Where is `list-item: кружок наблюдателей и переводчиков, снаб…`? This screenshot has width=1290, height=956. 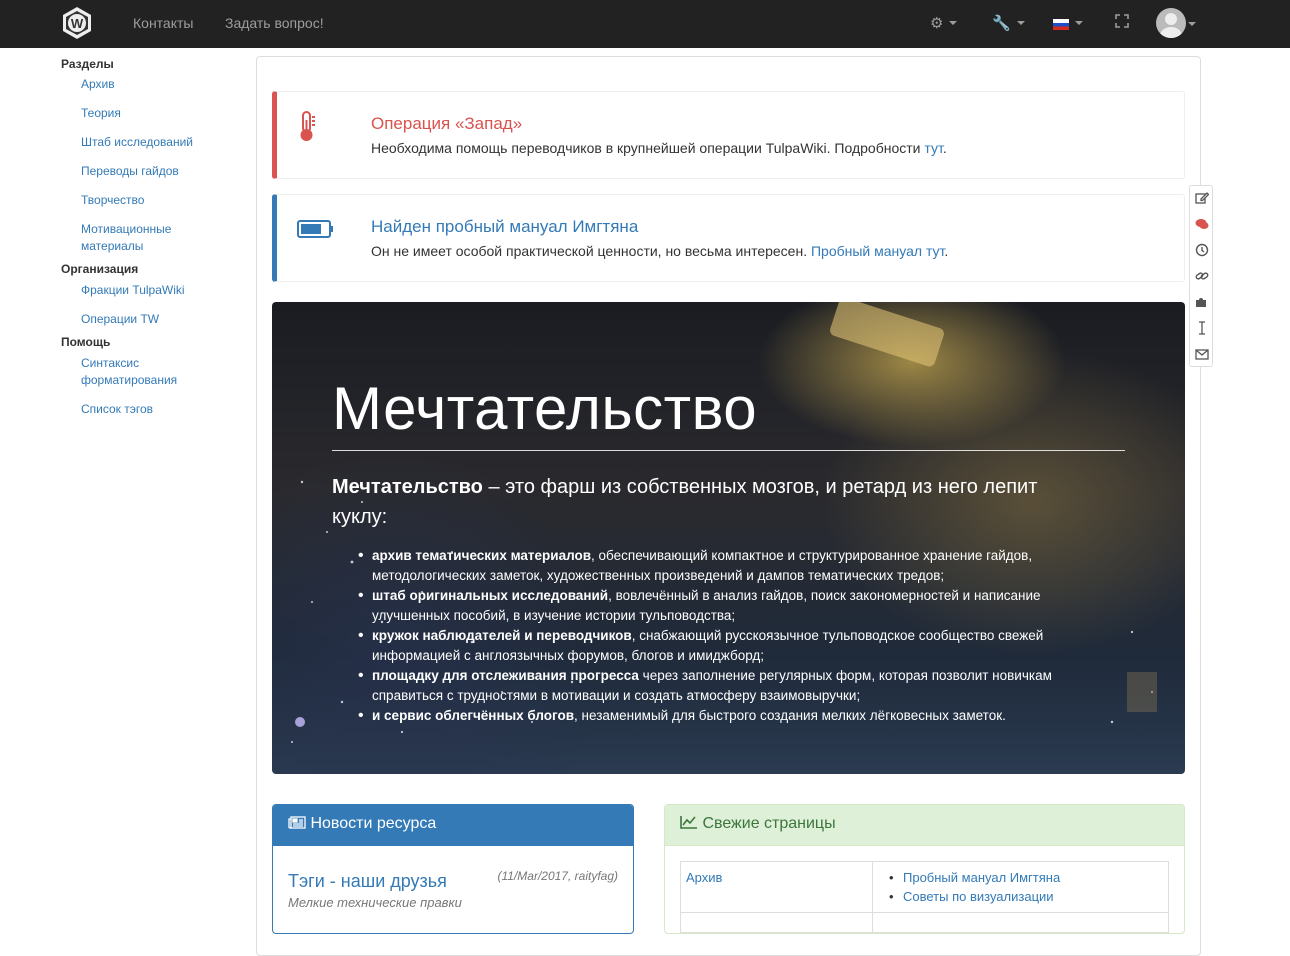 list-item: кружок наблюдателей и переводчиков, снаб… is located at coordinates (730, 646).